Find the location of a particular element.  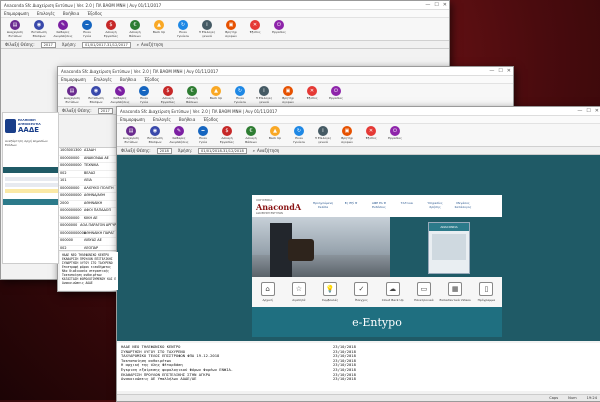

banner-nav-link: ΤΑΞΙ και is located at coordinates (407, 205).